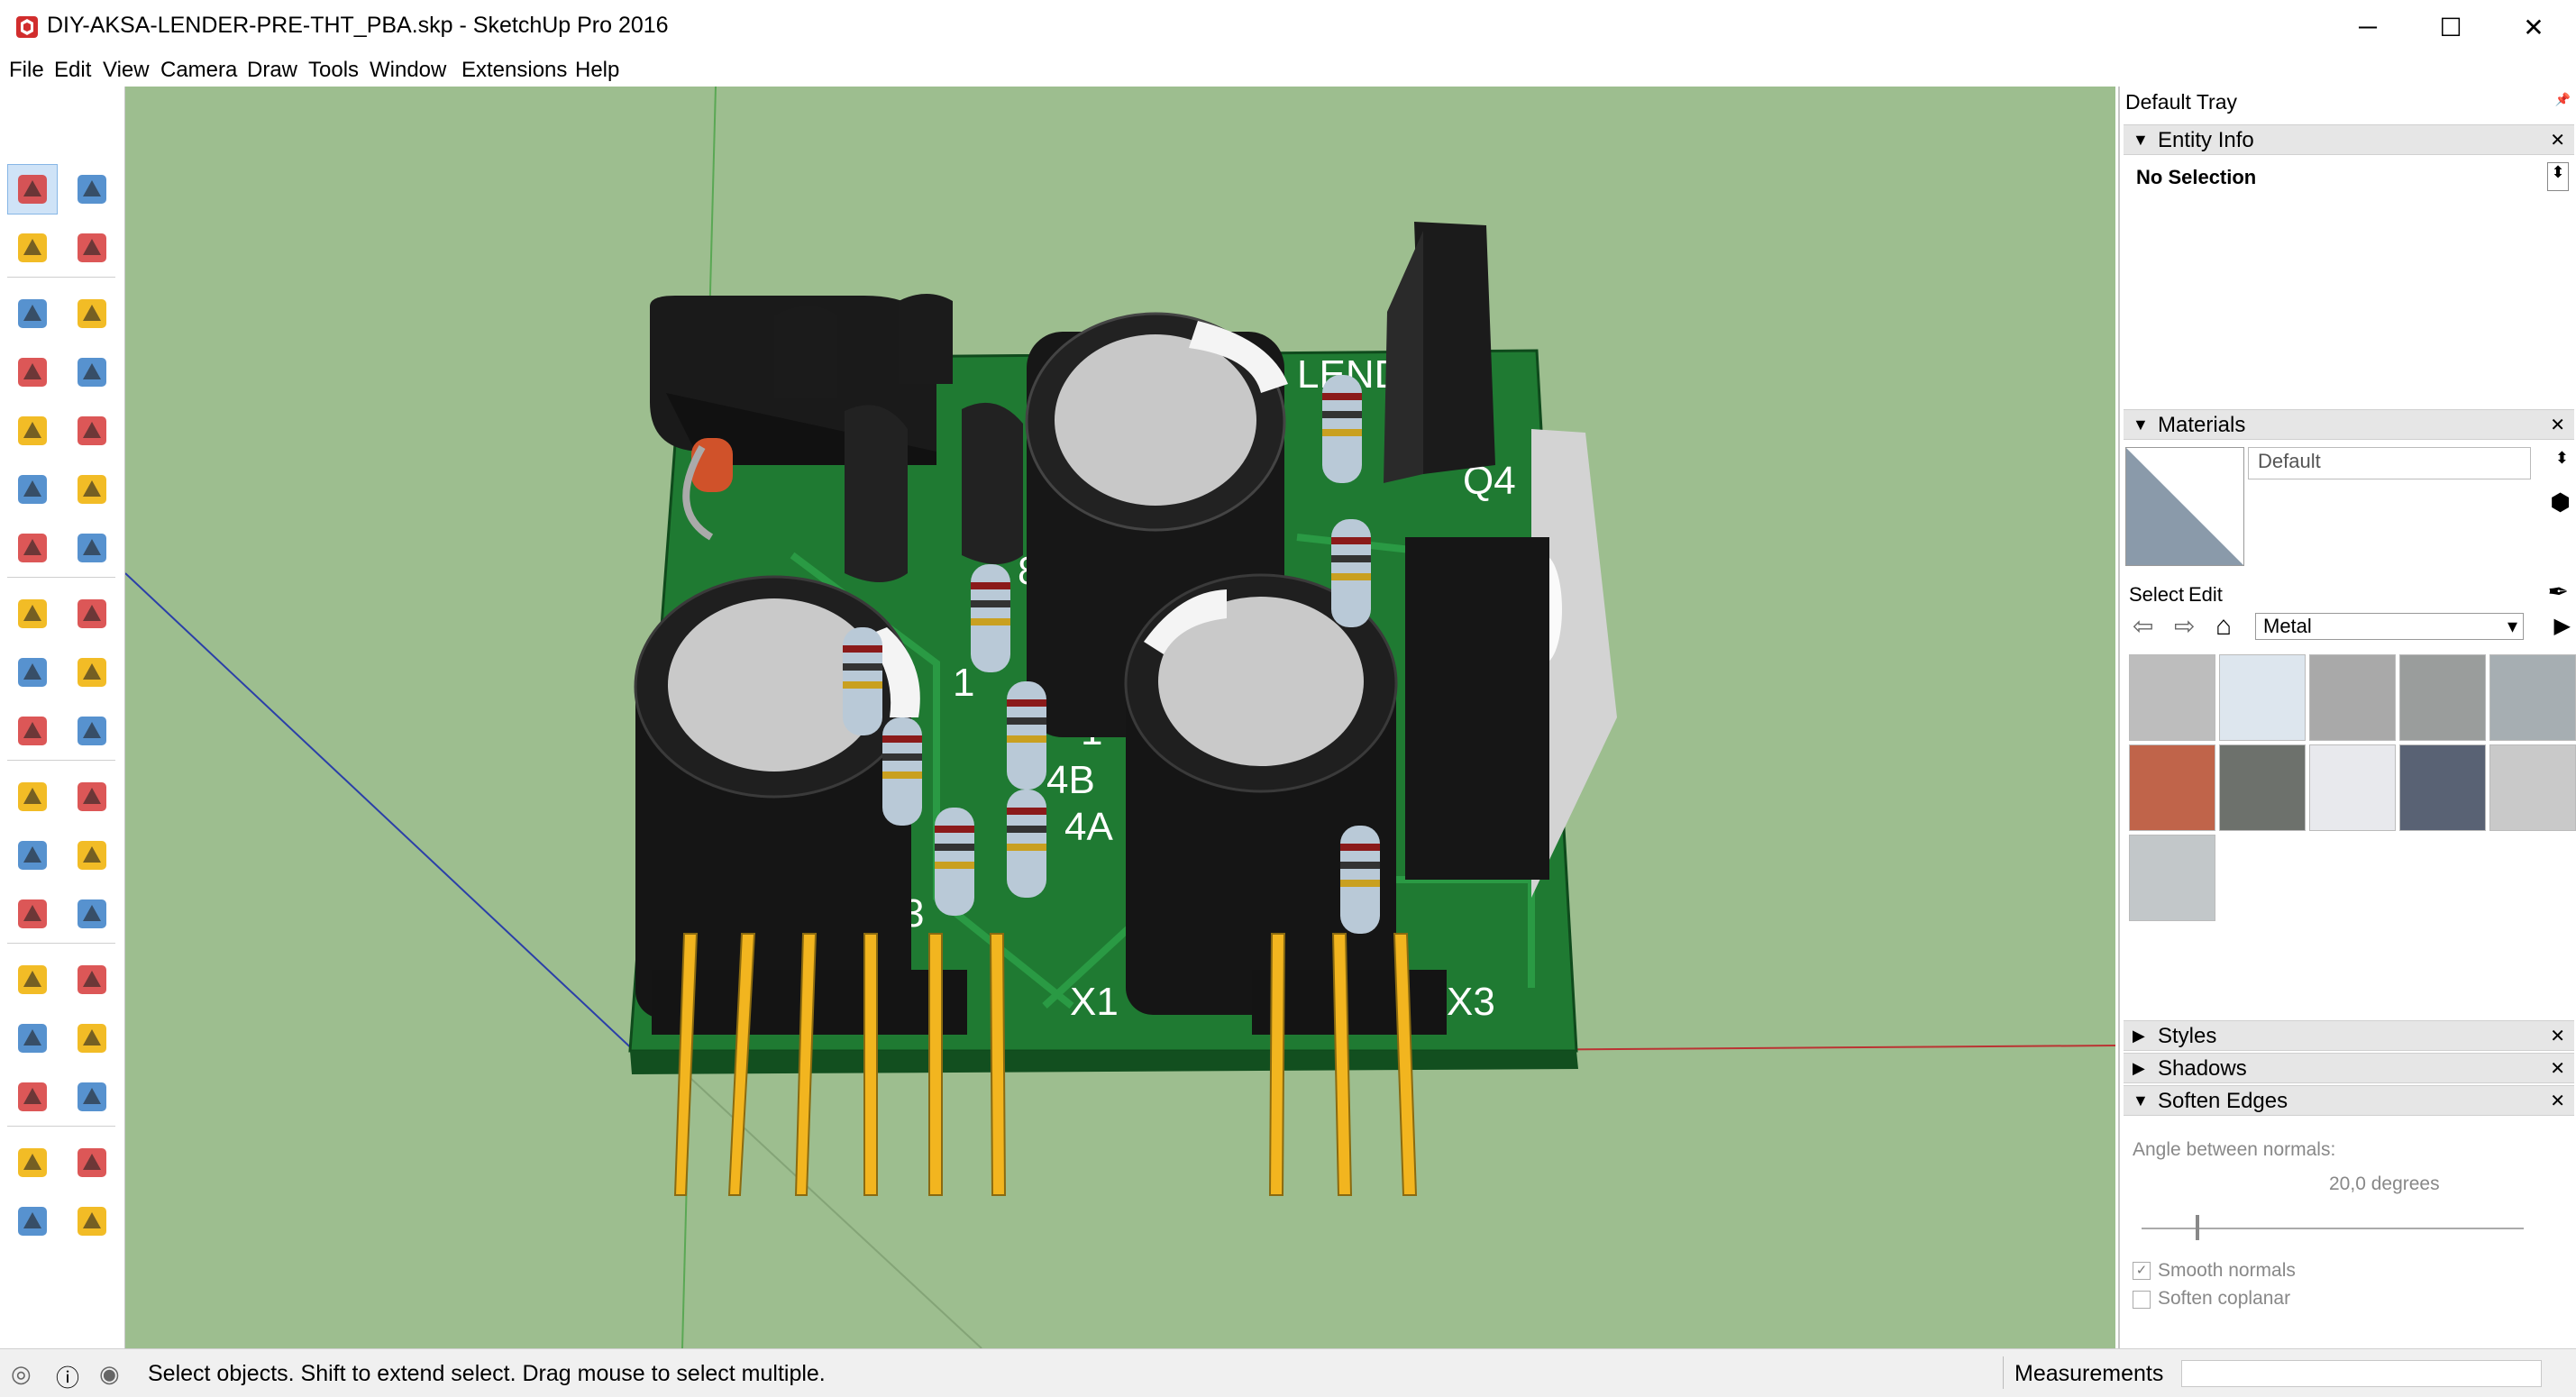  Describe the element at coordinates (26, 70) in the screenshot. I see `menu-file: File` at that location.